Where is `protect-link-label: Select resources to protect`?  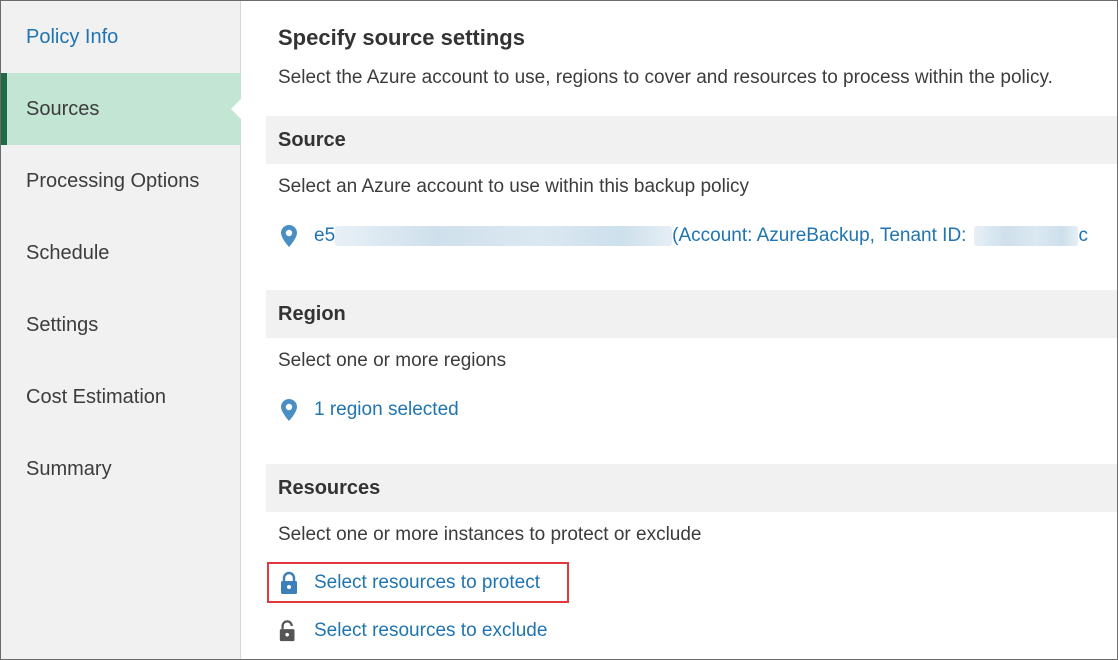 protect-link-label: Select resources to protect is located at coordinates (427, 582).